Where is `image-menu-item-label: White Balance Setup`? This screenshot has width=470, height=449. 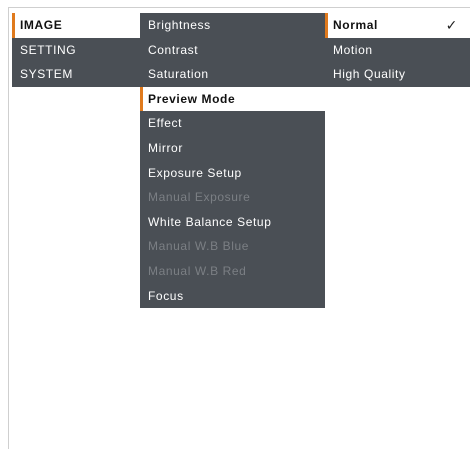 image-menu-item-label: White Balance Setup is located at coordinates (210, 221).